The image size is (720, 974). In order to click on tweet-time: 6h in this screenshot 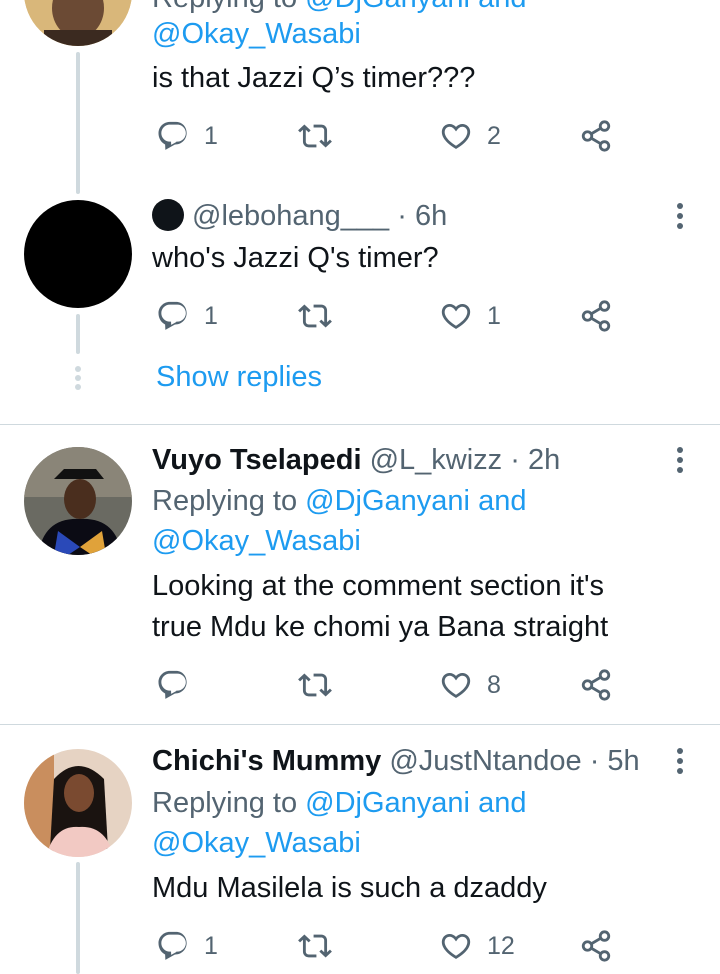, I will do `click(431, 216)`.